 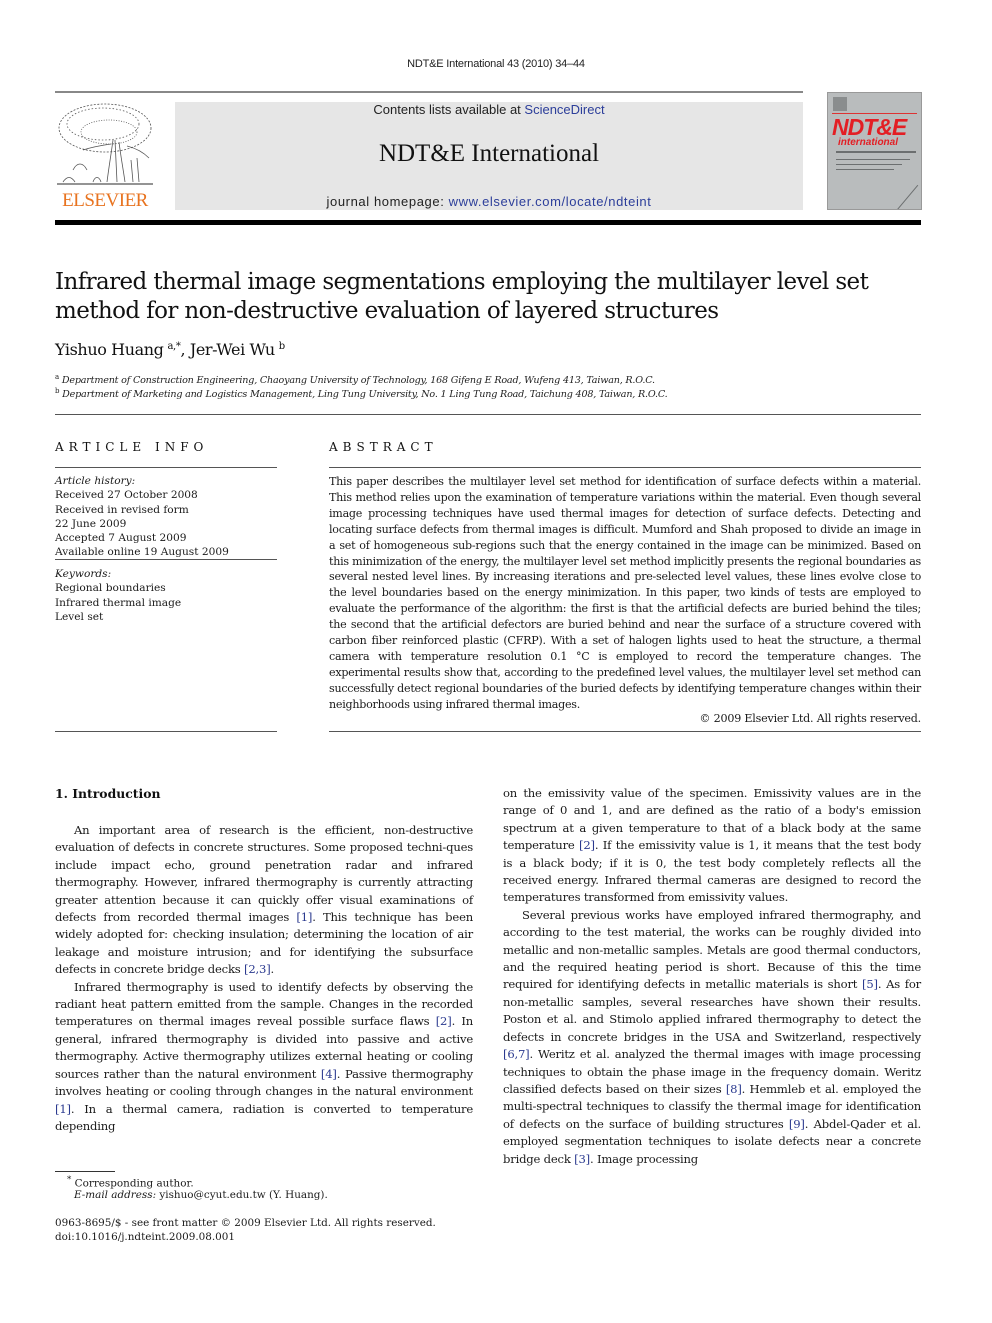 What do you see at coordinates (241, 1195) in the screenshot?
I see `email-value: yishuo@cyut.edu.tw (Y. Huang).` at bounding box center [241, 1195].